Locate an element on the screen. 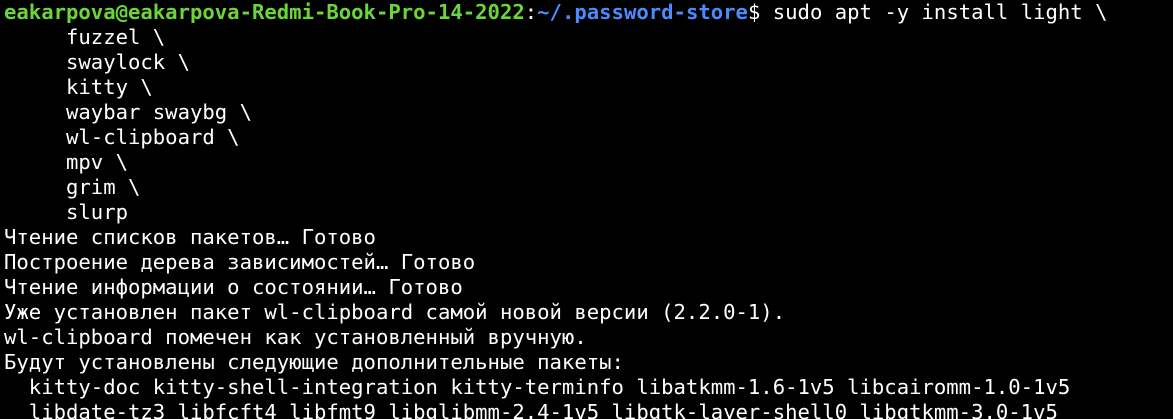 This screenshot has width=1173, height=419. prompt-symbol: $ is located at coordinates (754, 12).